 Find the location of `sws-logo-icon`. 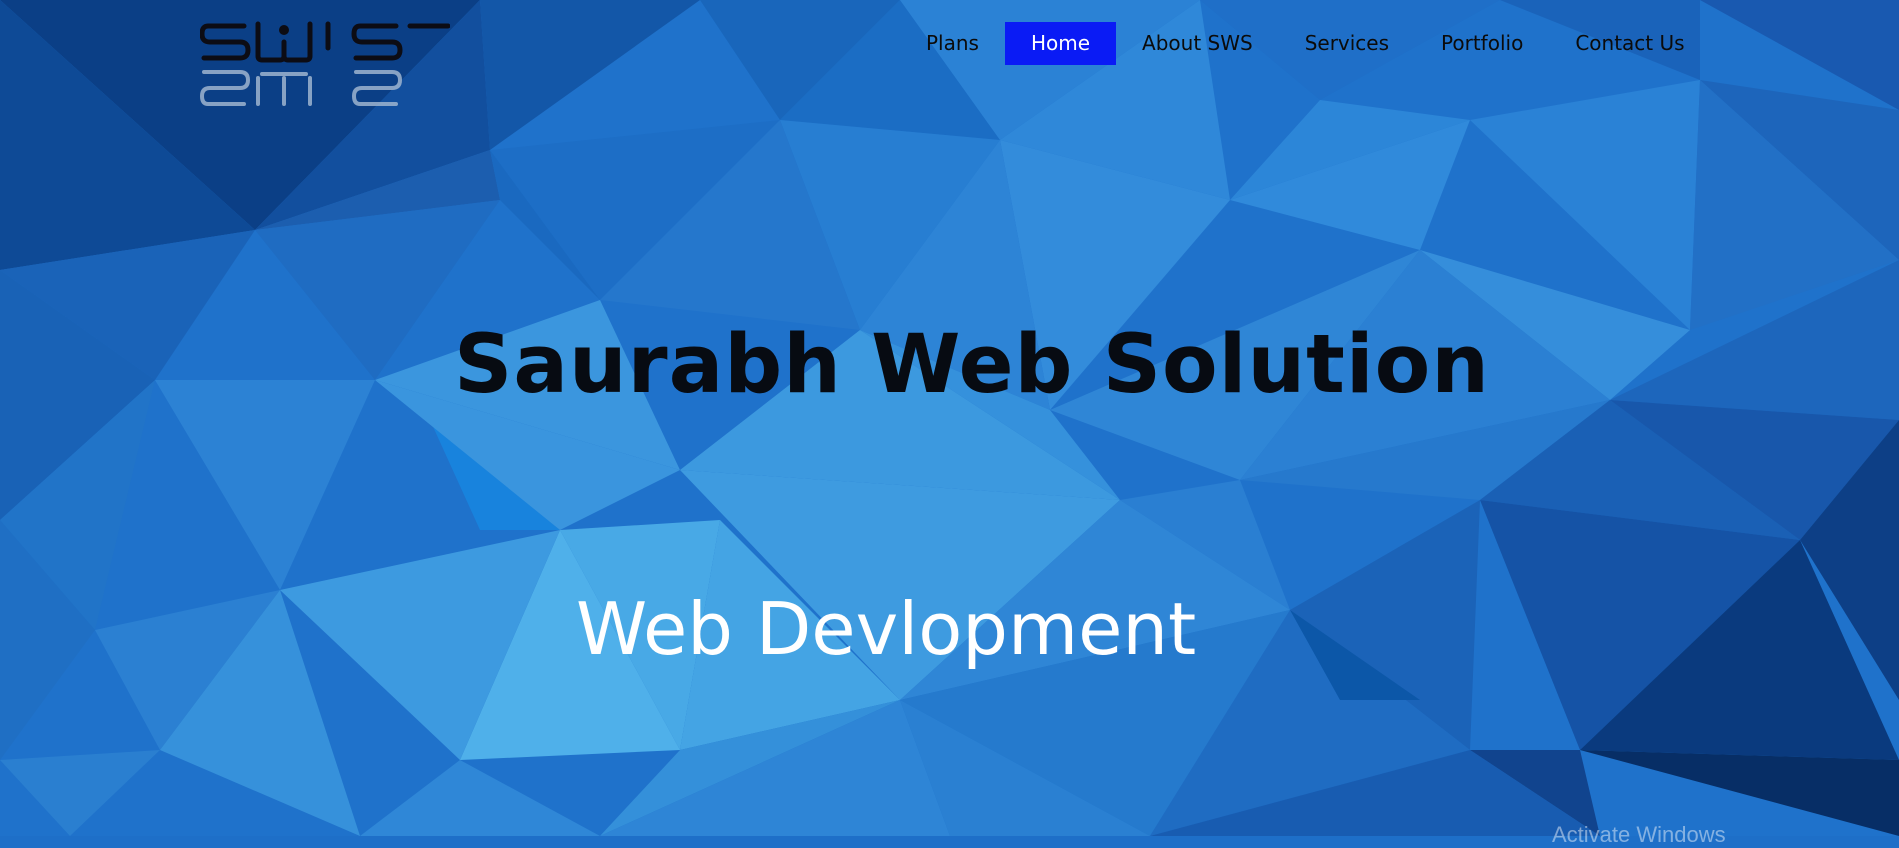

sws-logo-icon is located at coordinates (325, 64).